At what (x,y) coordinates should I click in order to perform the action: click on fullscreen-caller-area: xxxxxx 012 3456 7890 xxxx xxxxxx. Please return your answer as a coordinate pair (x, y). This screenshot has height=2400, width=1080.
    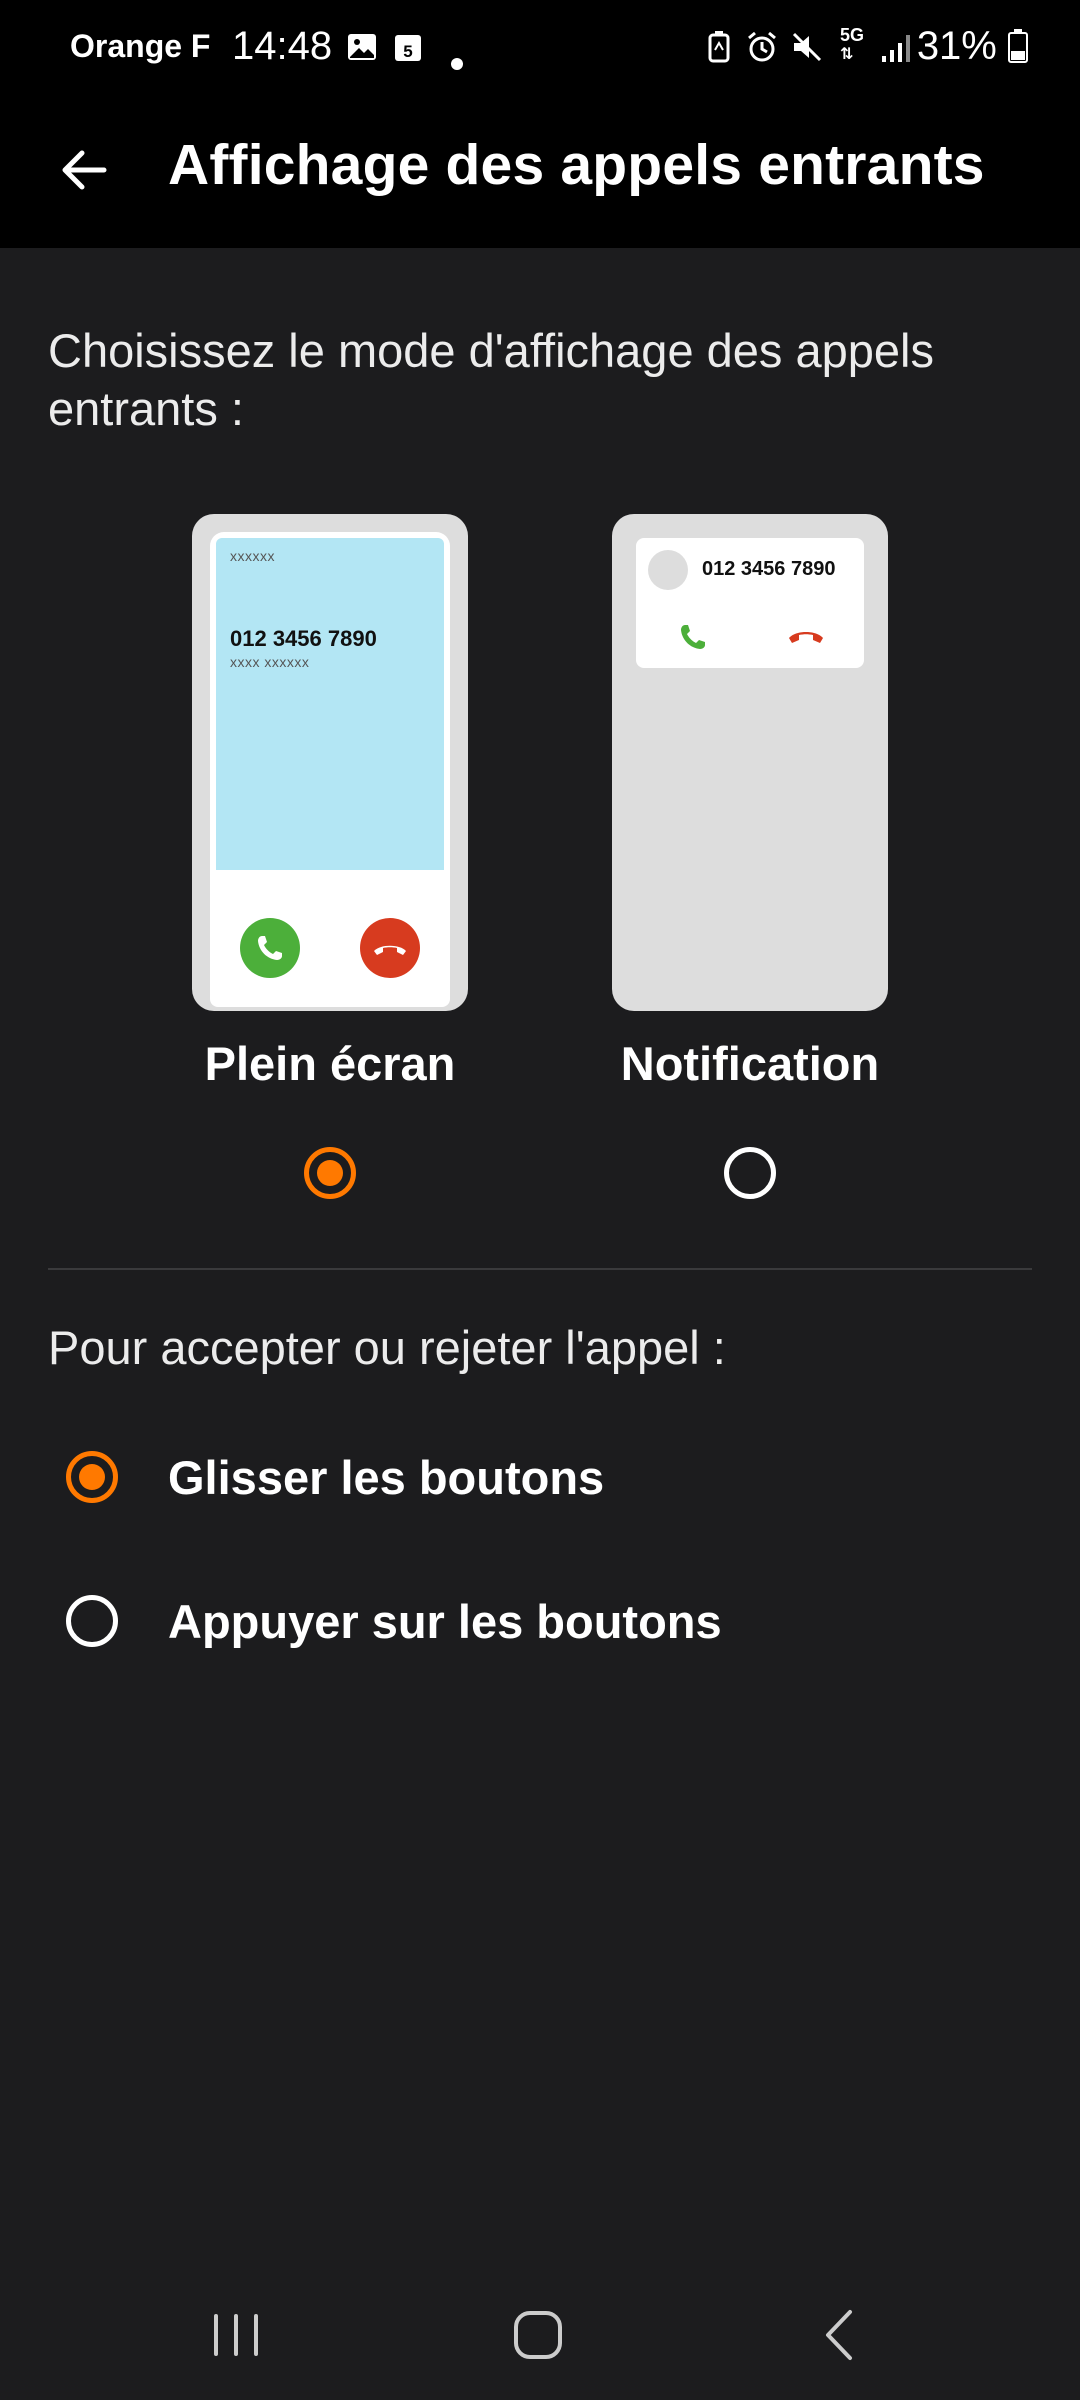
    Looking at the image, I should click on (330, 704).